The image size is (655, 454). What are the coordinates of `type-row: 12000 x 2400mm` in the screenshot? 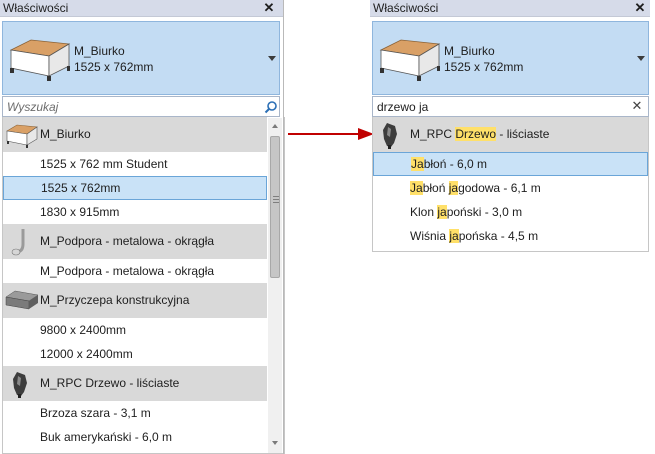 It's located at (135, 354).